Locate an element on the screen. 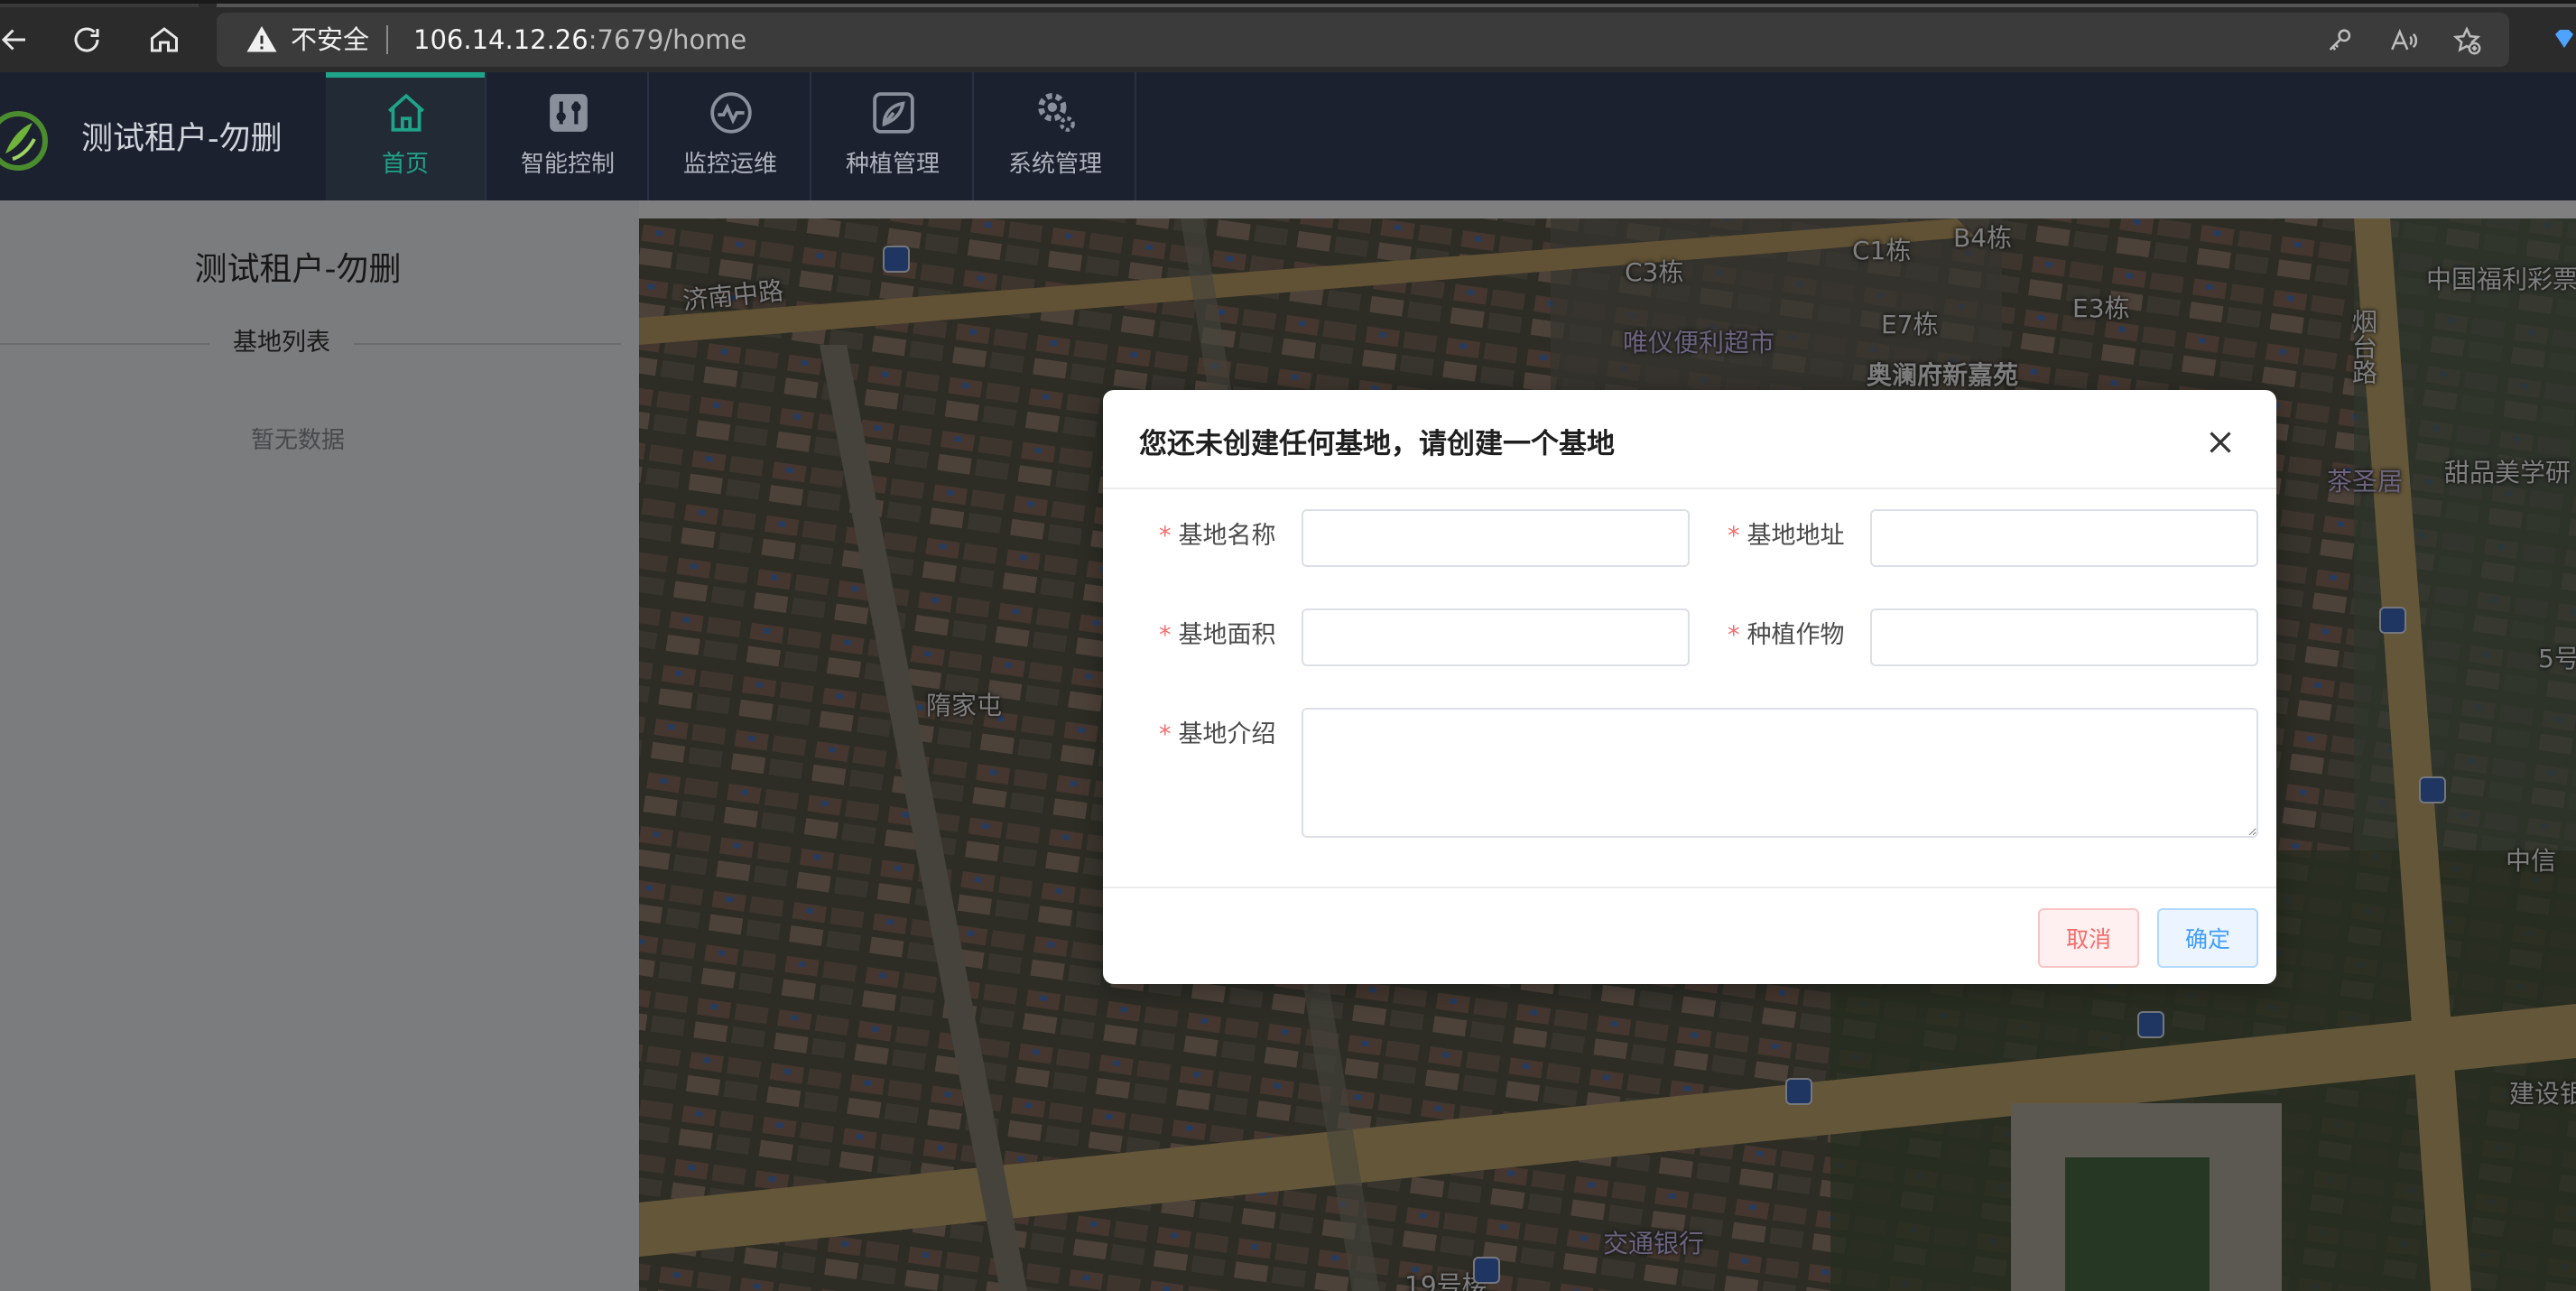 The width and height of the screenshot is (2576, 1291). address-separator is located at coordinates (387, 39).